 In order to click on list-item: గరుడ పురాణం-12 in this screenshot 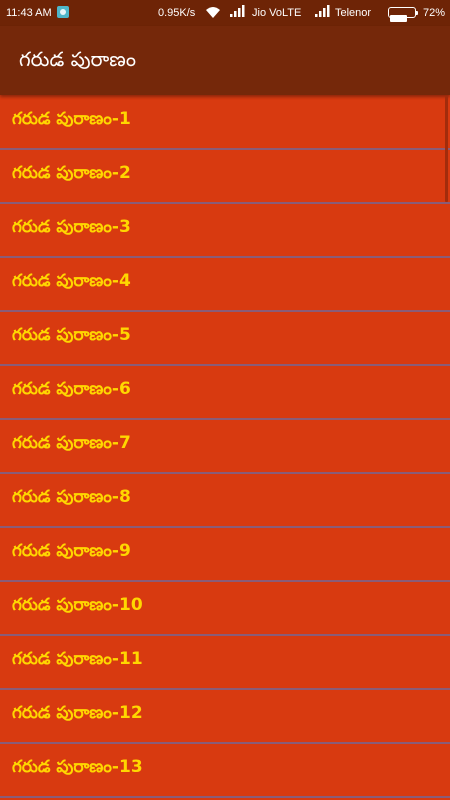, I will do `click(225, 717)`.